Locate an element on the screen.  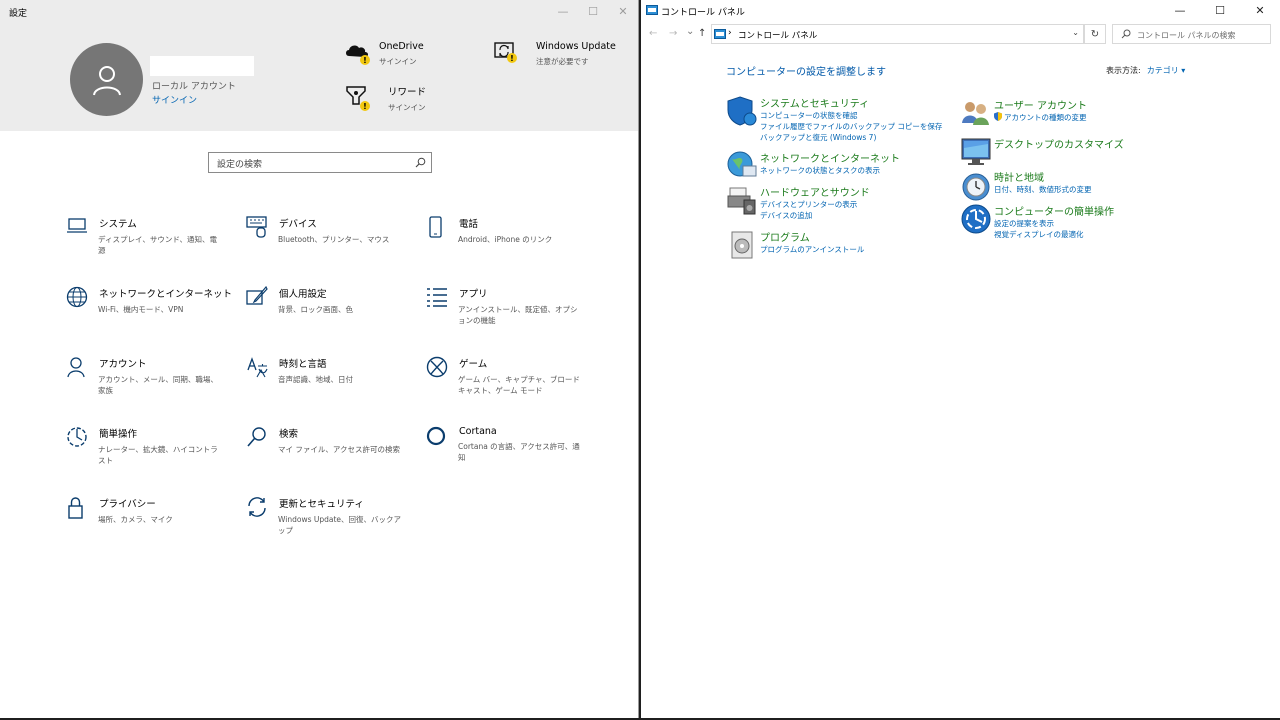
item-sub: ゲーム バー、キャプチャ、ブロードキャスト、ゲーム モード is located at coordinates (519, 385).